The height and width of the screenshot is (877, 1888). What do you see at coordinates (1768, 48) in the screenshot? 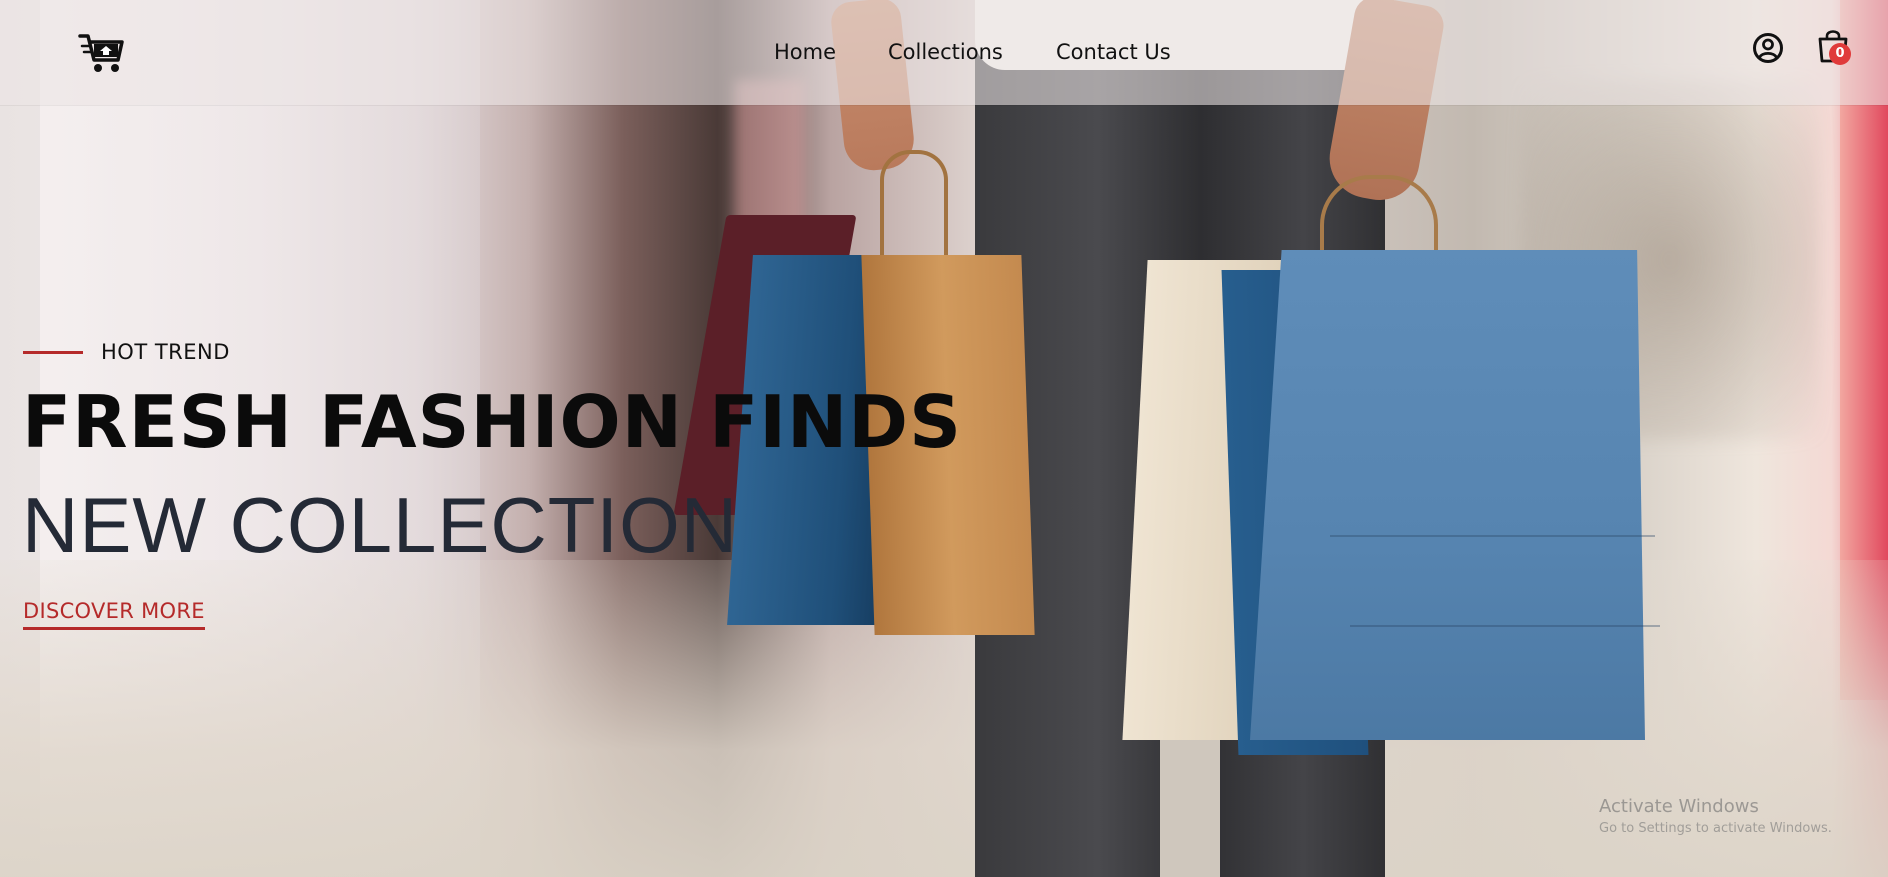
I see `user-circle-icon` at bounding box center [1768, 48].